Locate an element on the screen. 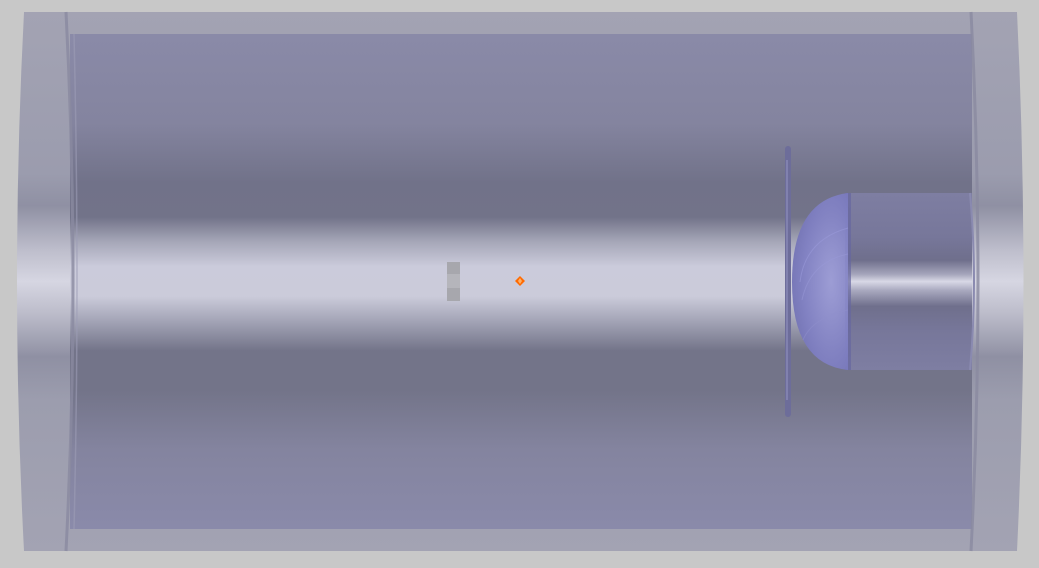 The width and height of the screenshot is (1039, 568). aperture-disk is located at coordinates (788, 281).